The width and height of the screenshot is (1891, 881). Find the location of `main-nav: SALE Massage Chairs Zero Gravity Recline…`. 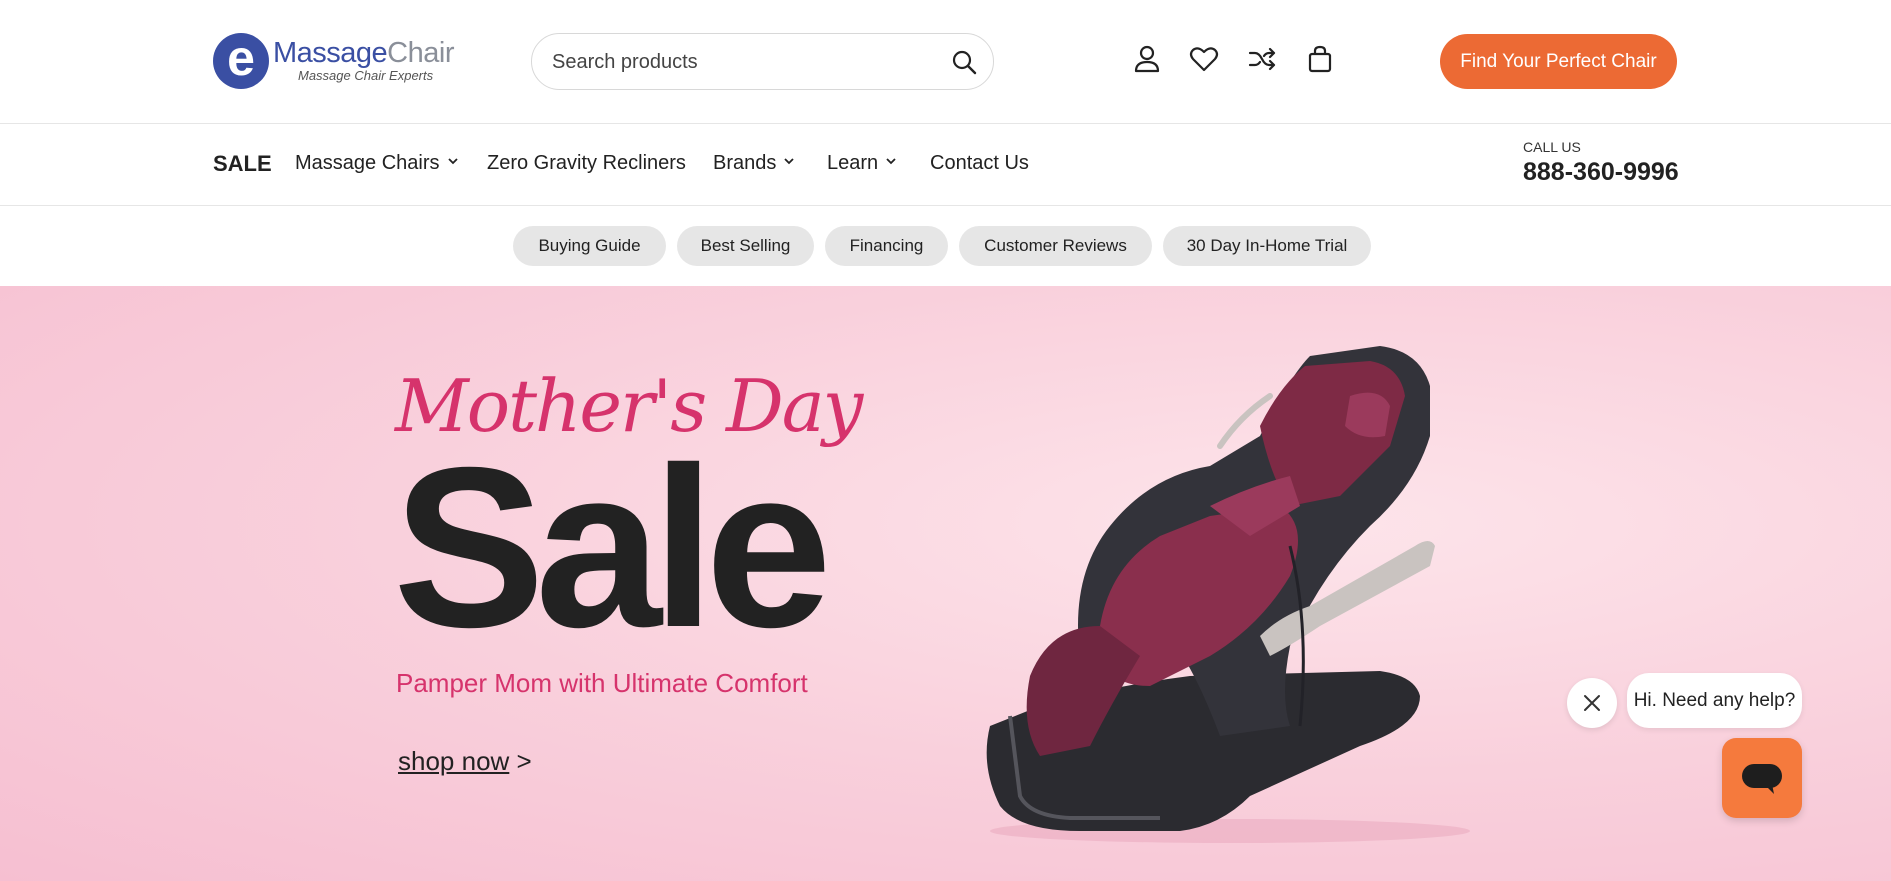

main-nav: SALE Massage Chairs Zero Gravity Recline… is located at coordinates (945, 165).